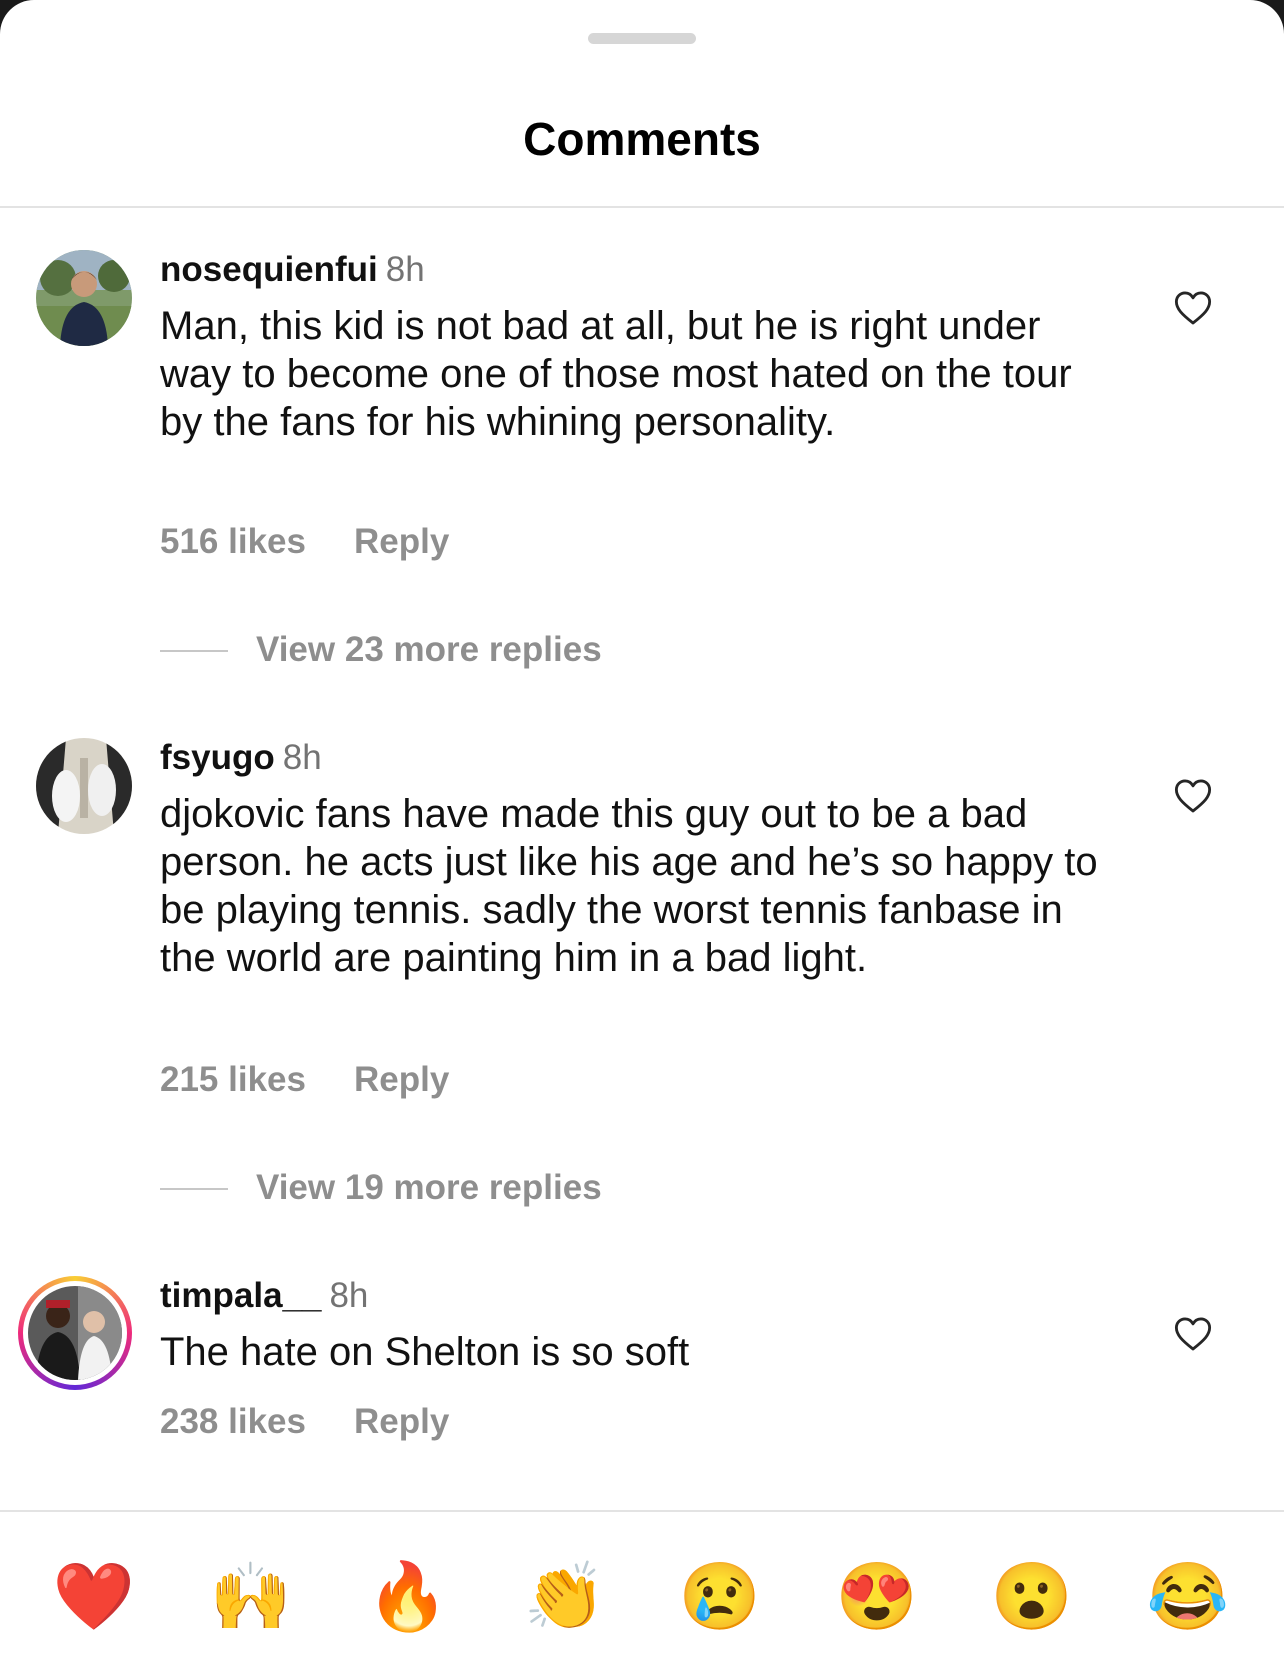 The height and width of the screenshot is (1661, 1284). Describe the element at coordinates (425, 1352) in the screenshot. I see `comment-text: The hate on Shelton is so soft` at that location.